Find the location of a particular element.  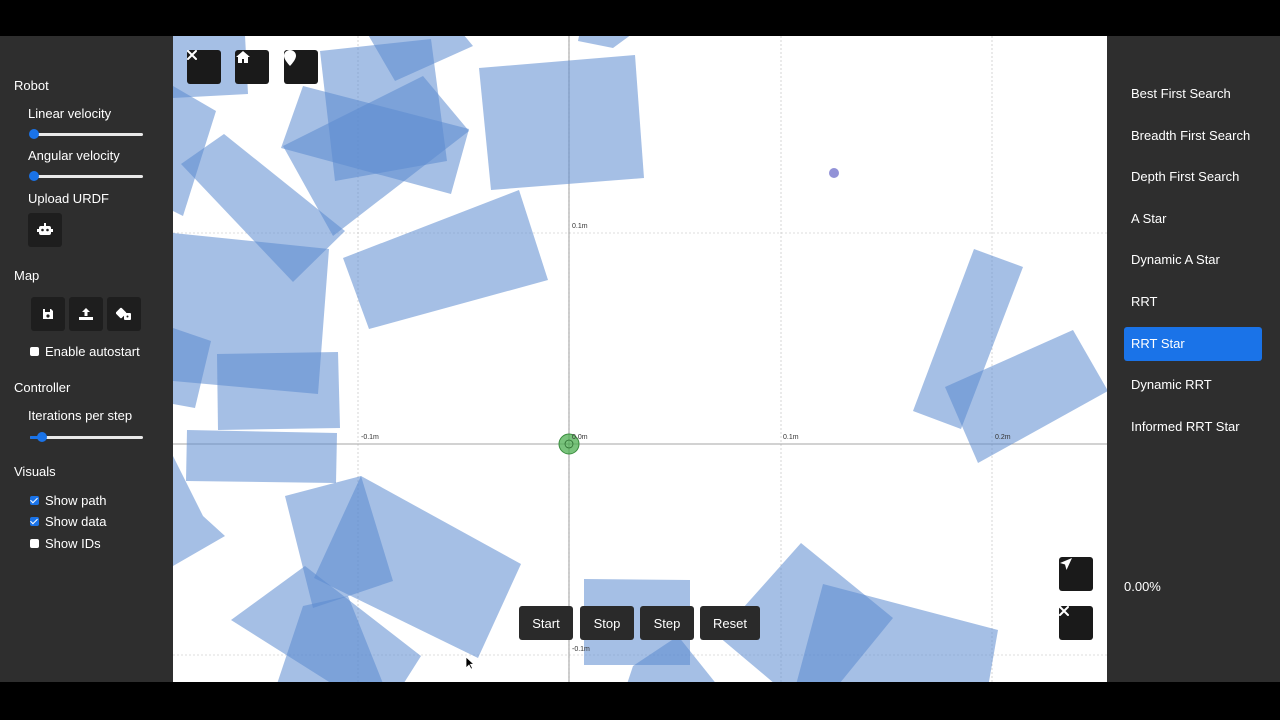

algo-dynamic-rrt: Dynamic RRT is located at coordinates (1193, 385).